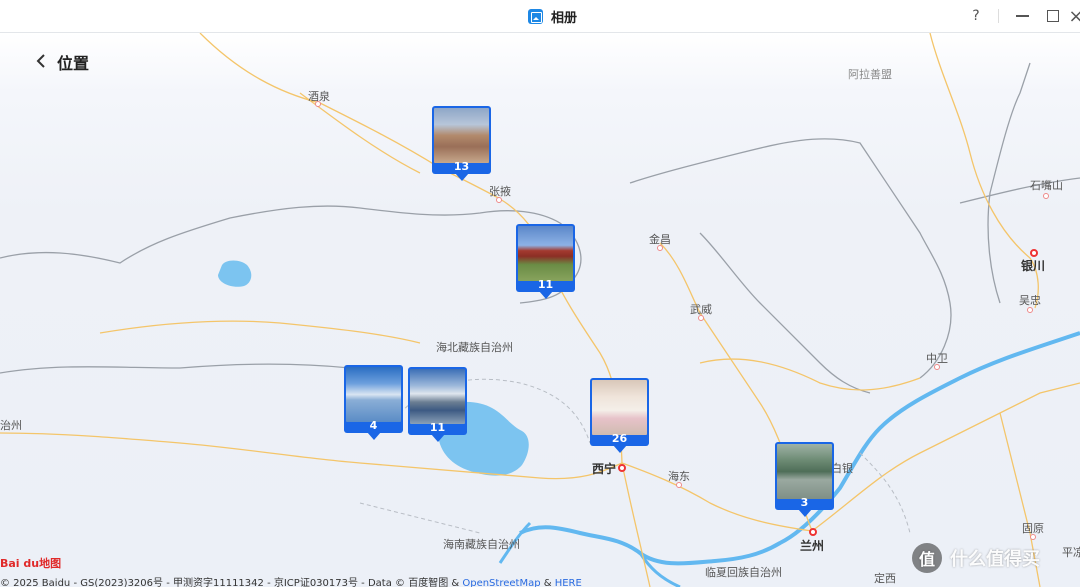 This screenshot has height=587, width=1080. Describe the element at coordinates (73, 63) in the screenshot. I see `page-title: 位置` at that location.